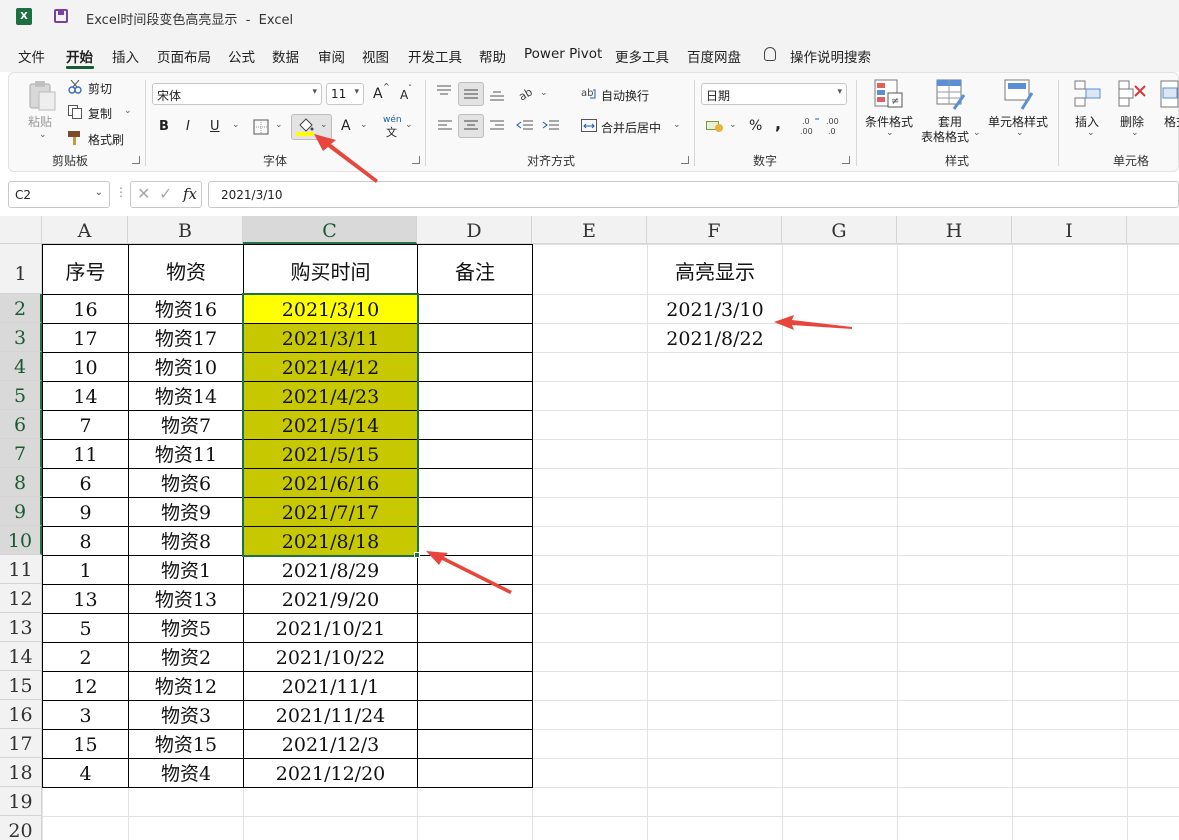 This screenshot has width=1179, height=840. Describe the element at coordinates (186, 628) in the screenshot. I see `table-cell: 物资5` at that location.